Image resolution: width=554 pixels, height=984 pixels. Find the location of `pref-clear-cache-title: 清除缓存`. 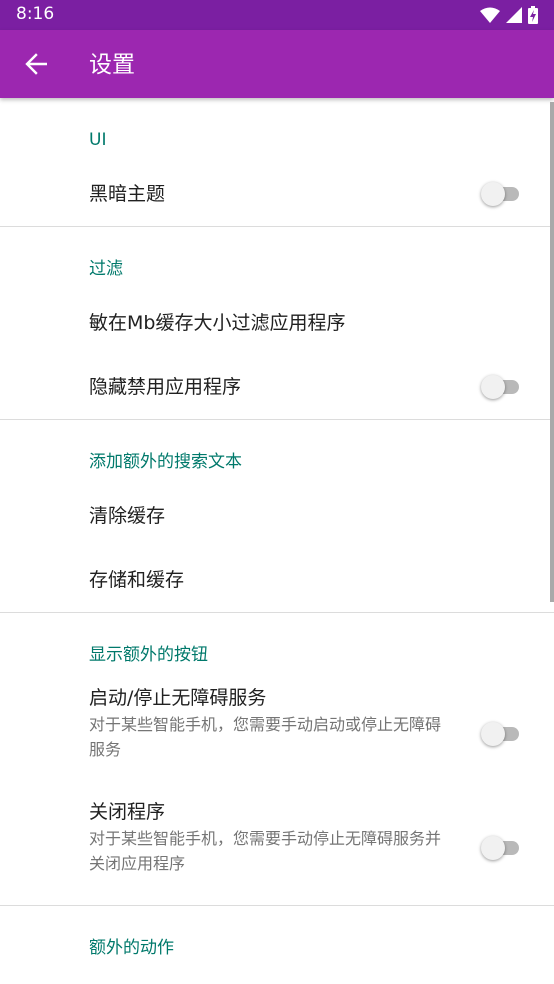

pref-clear-cache-title: 清除缓存 is located at coordinates (127, 516).